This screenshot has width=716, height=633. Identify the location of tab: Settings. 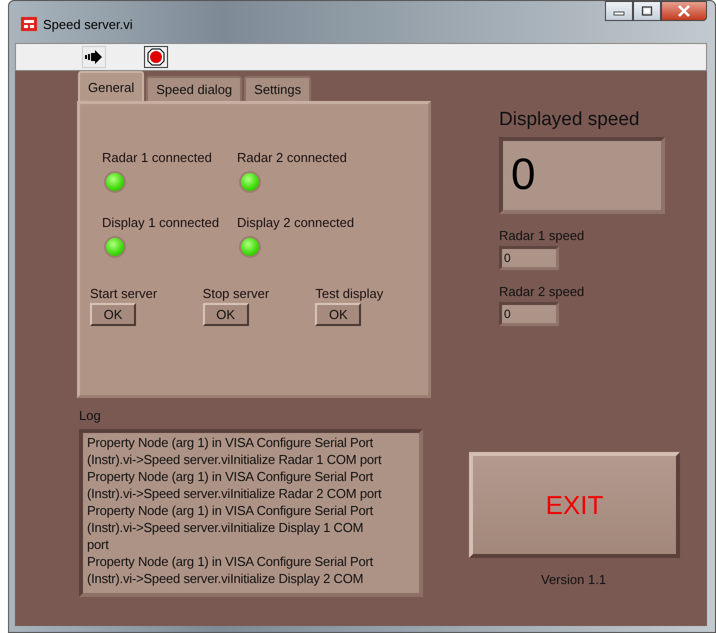
(278, 88).